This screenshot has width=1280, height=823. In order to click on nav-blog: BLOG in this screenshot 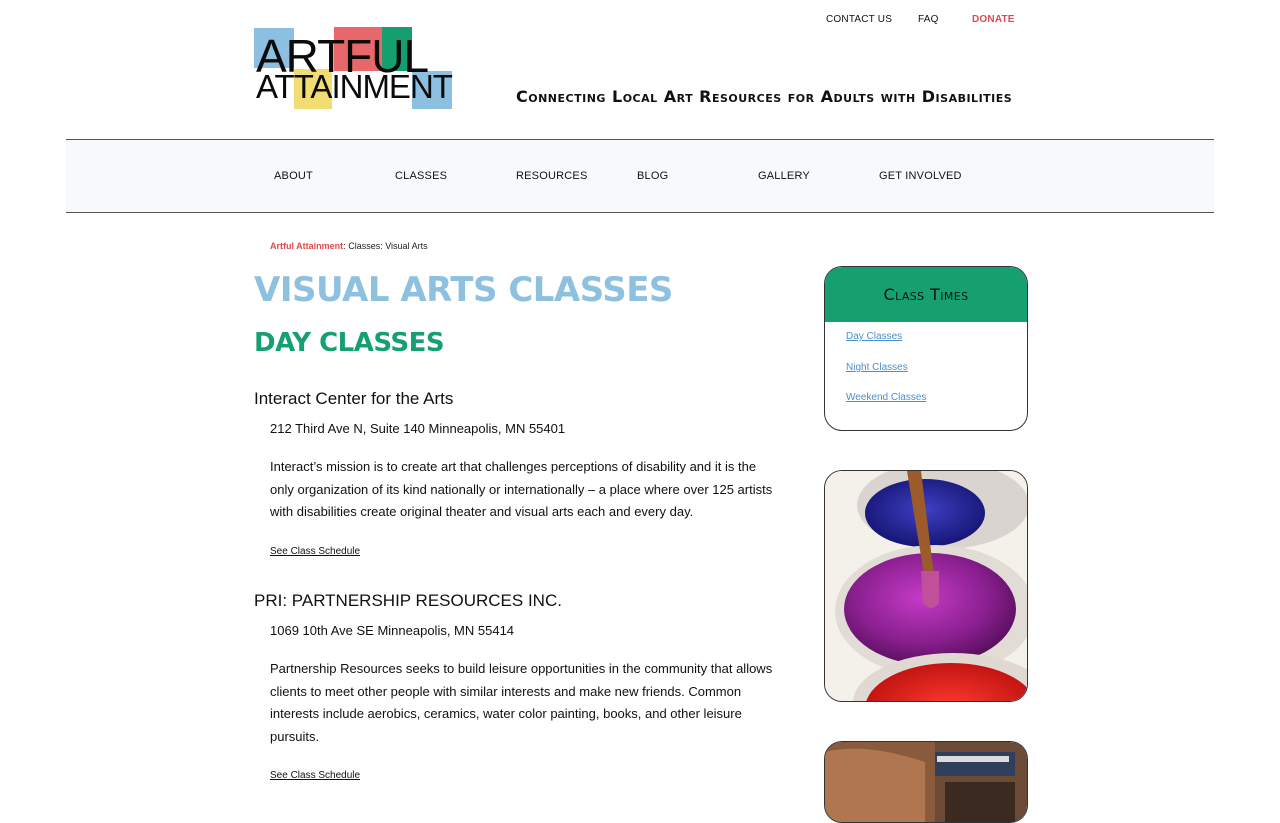, I will do `click(652, 176)`.